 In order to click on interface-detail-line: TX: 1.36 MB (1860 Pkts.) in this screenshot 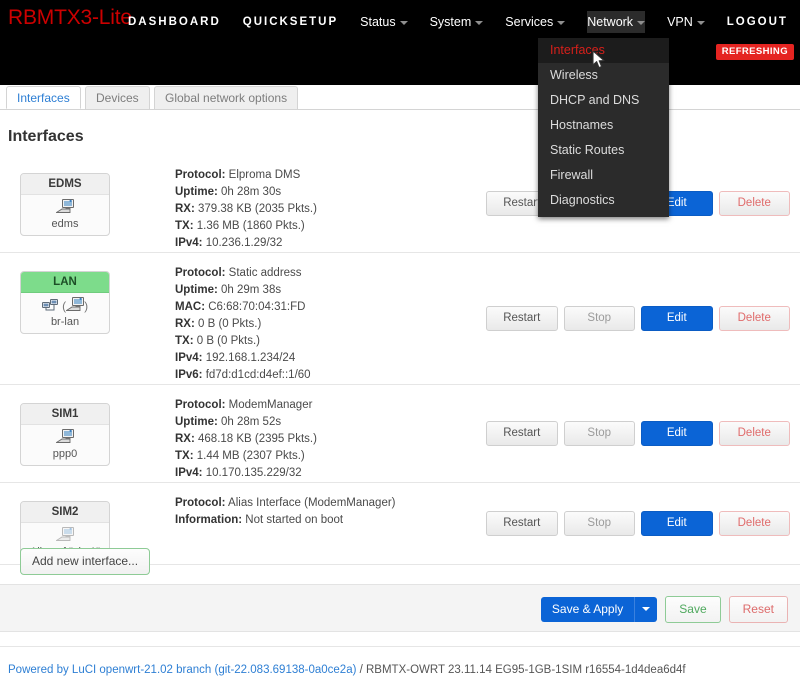, I will do `click(327, 226)`.